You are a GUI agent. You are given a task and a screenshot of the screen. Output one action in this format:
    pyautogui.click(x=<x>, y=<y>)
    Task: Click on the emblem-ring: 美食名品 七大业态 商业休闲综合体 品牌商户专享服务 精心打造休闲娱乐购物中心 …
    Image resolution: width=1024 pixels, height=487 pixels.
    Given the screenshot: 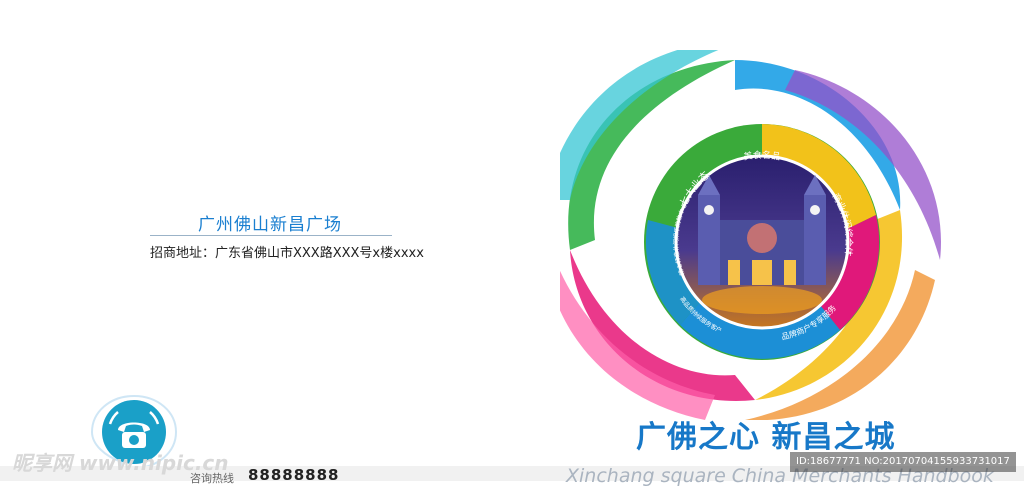 What is the action you would take?
    pyautogui.click(x=762, y=242)
    